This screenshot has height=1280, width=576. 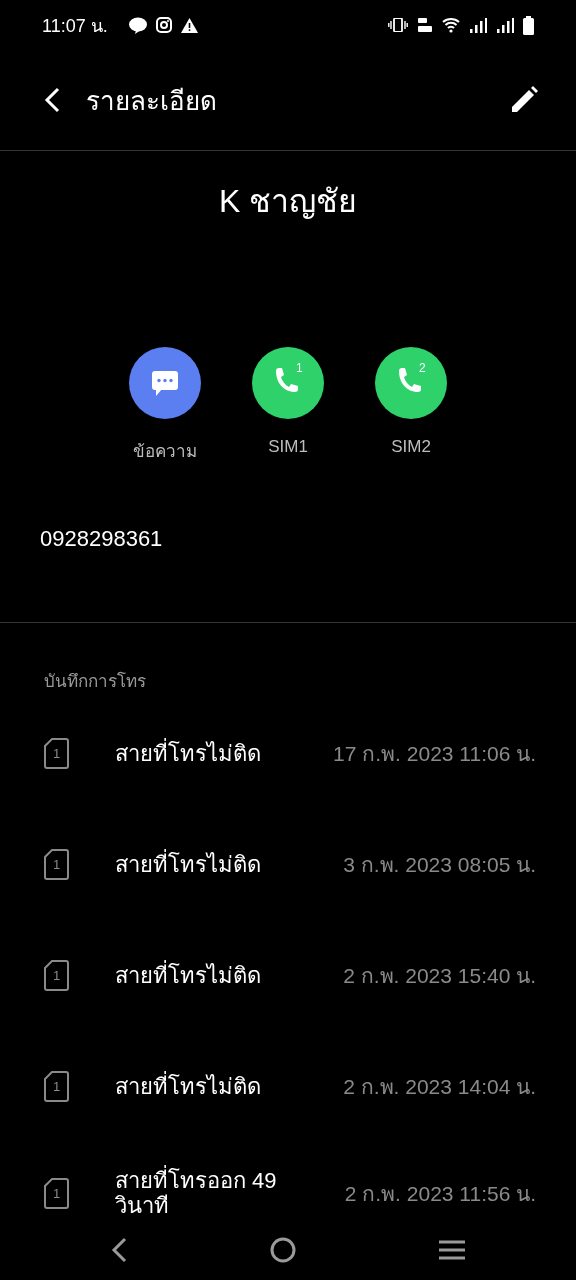 I want to click on warning-icon, so click(x=189, y=25).